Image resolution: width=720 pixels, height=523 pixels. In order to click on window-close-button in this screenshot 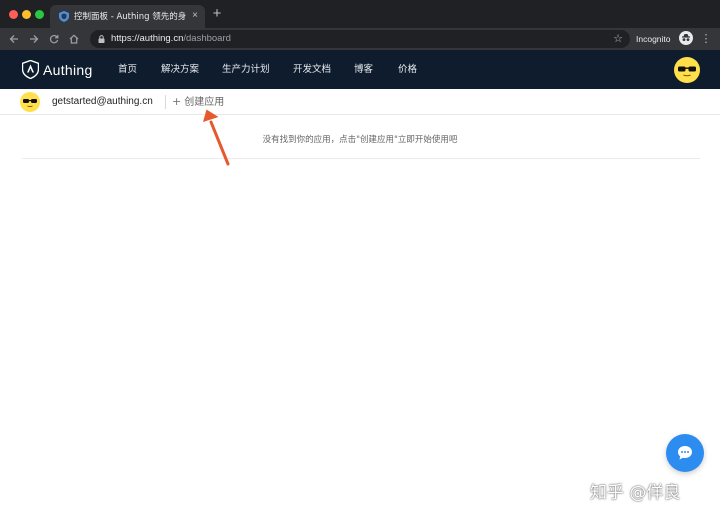, I will do `click(13, 14)`.